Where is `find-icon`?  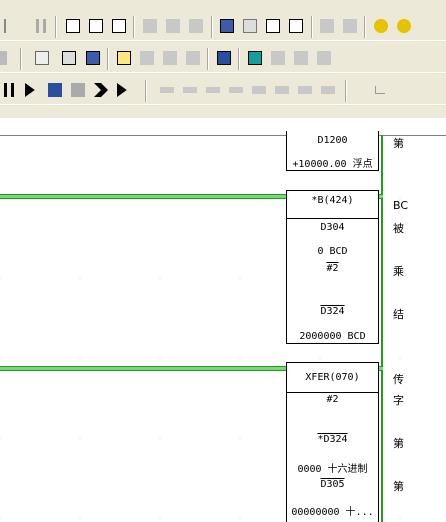 find-icon is located at coordinates (119, 26).